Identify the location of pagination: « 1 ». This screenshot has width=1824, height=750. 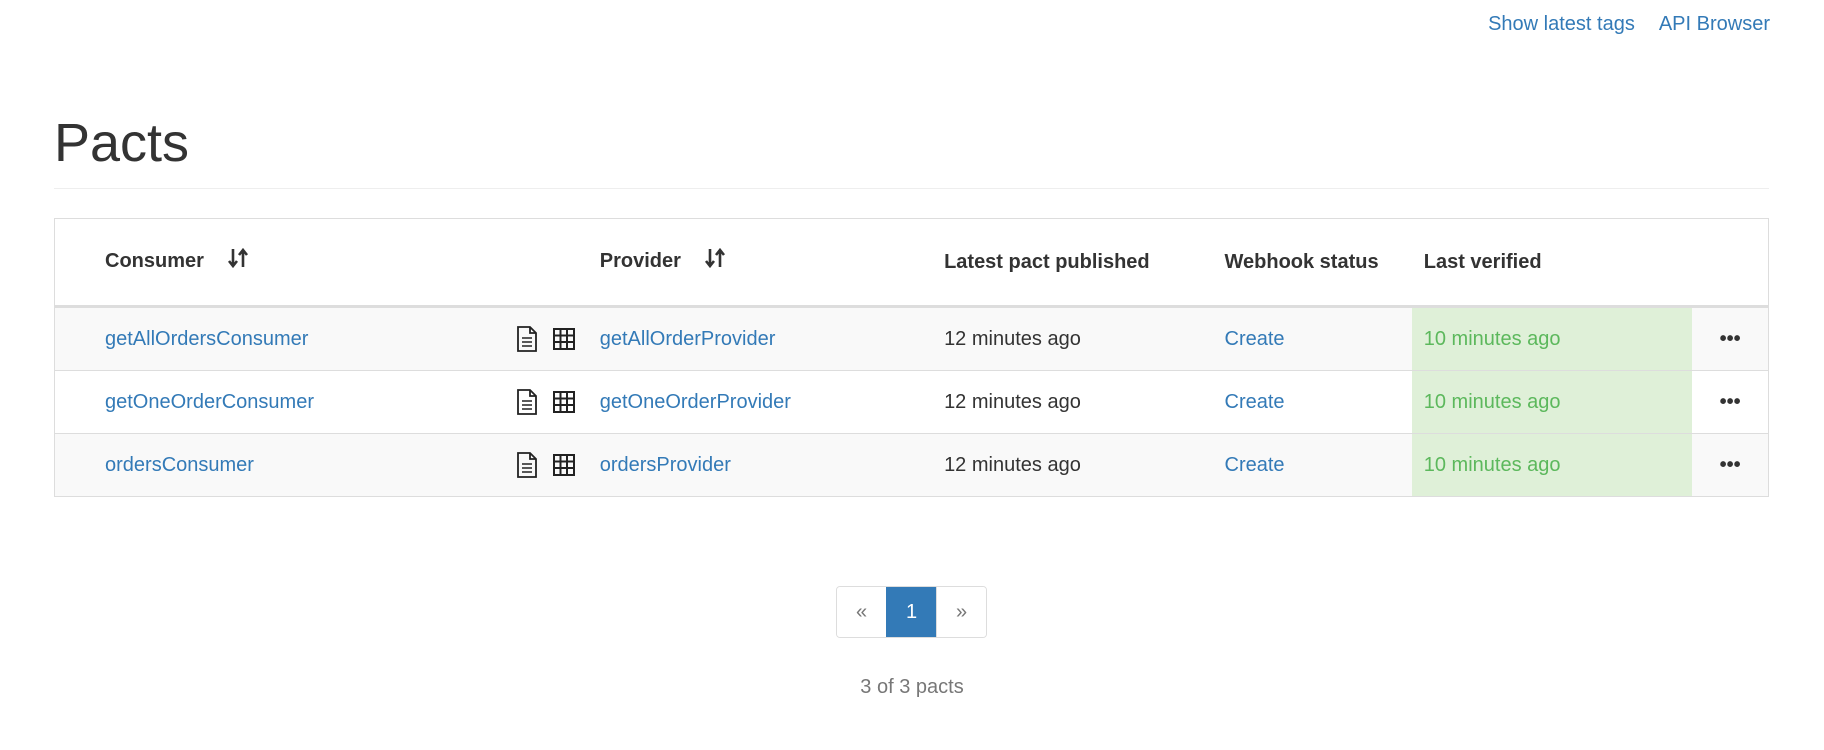
(911, 612).